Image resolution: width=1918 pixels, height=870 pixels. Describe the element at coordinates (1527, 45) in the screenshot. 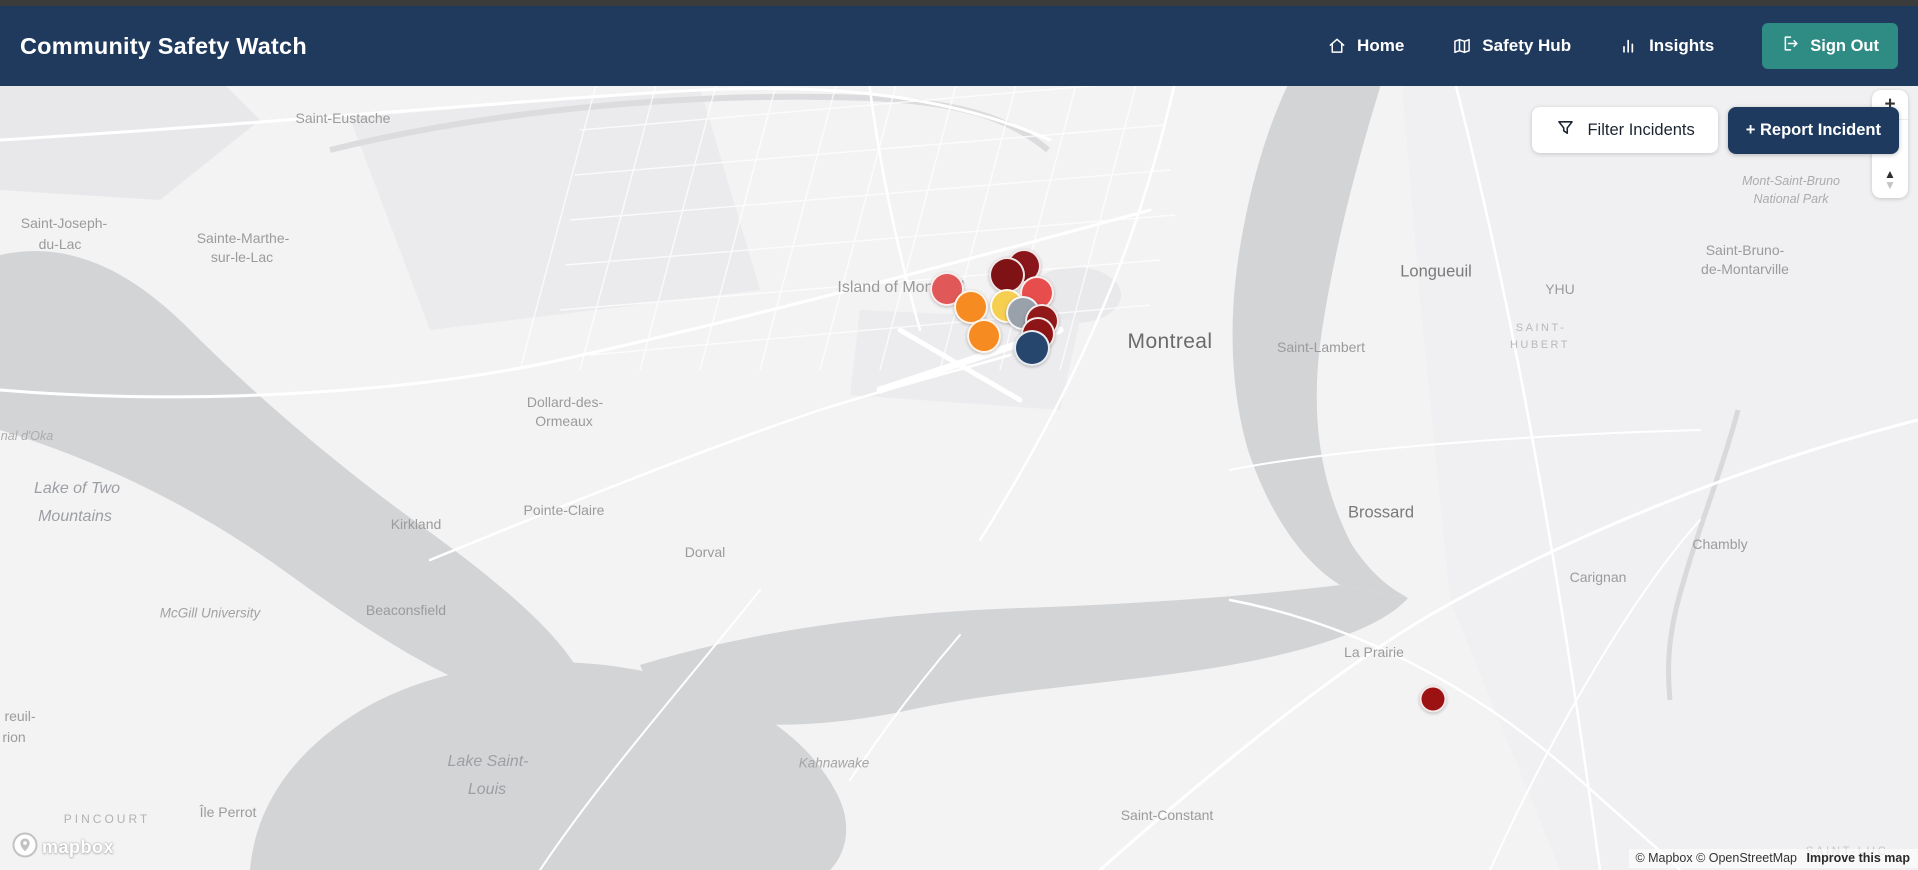

I see `nav-safety-hub-label: Safety Hub` at that location.